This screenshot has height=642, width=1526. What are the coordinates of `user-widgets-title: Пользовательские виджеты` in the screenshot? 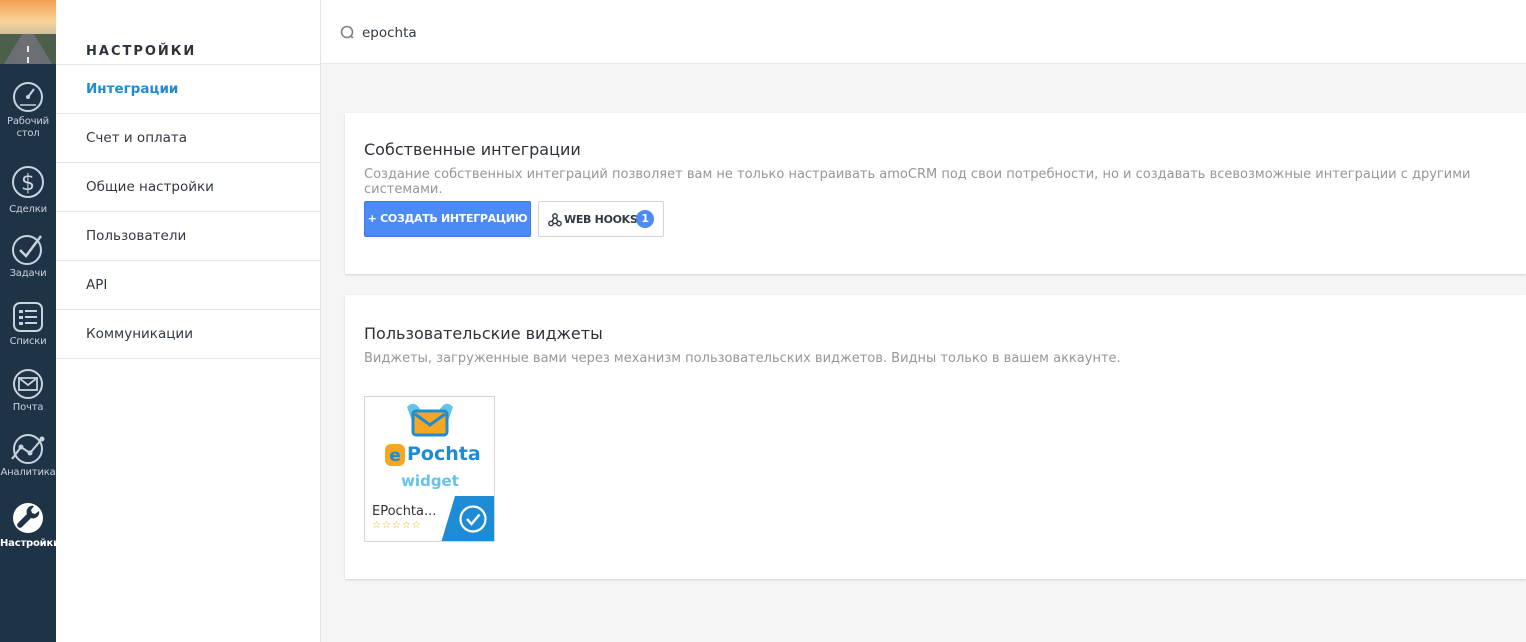 It's located at (483, 333).